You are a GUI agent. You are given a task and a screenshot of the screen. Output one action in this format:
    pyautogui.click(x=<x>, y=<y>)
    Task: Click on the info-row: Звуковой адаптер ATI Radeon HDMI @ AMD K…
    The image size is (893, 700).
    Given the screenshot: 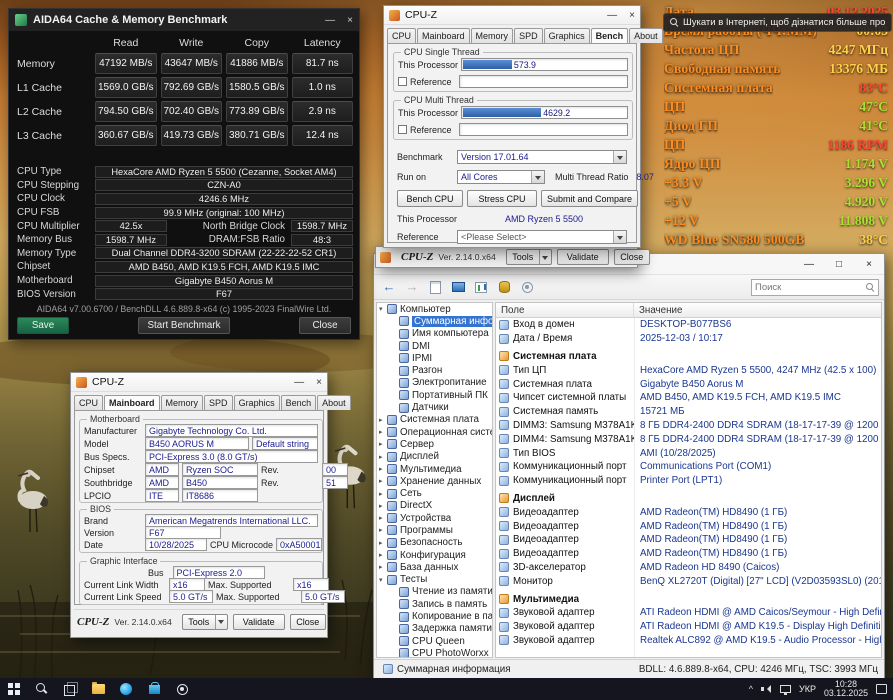 What is the action you would take?
    pyautogui.click(x=688, y=627)
    